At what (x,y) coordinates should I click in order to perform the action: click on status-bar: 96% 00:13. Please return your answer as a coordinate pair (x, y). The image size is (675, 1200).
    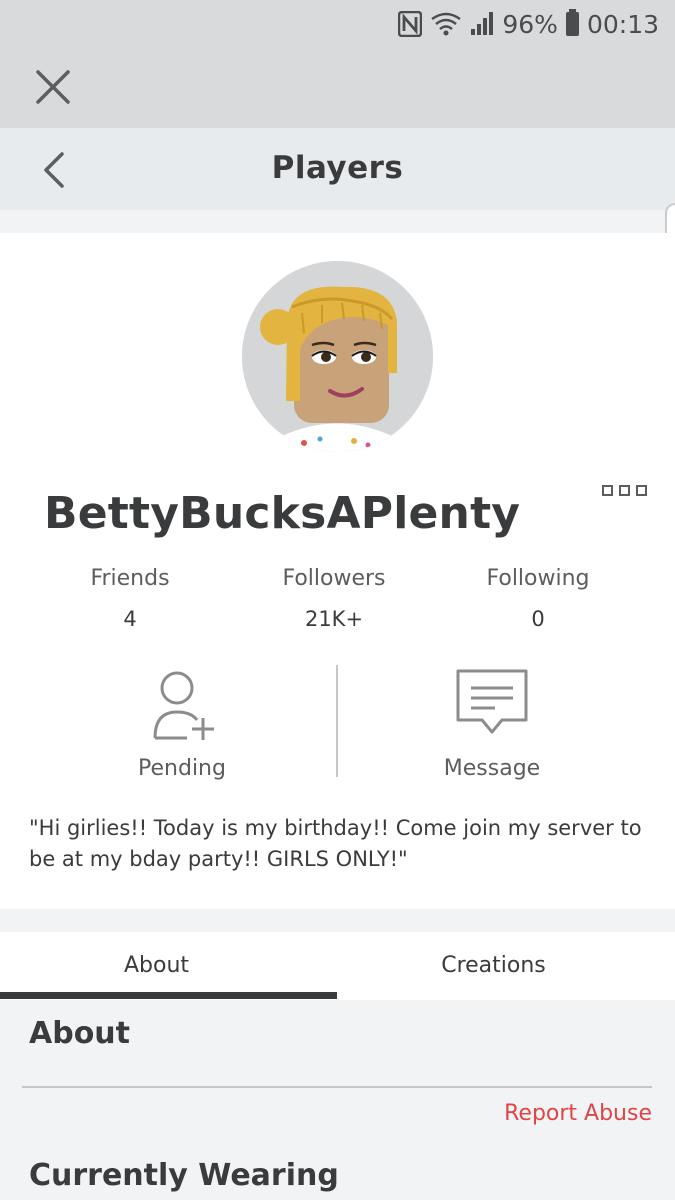
    Looking at the image, I should click on (337, 24).